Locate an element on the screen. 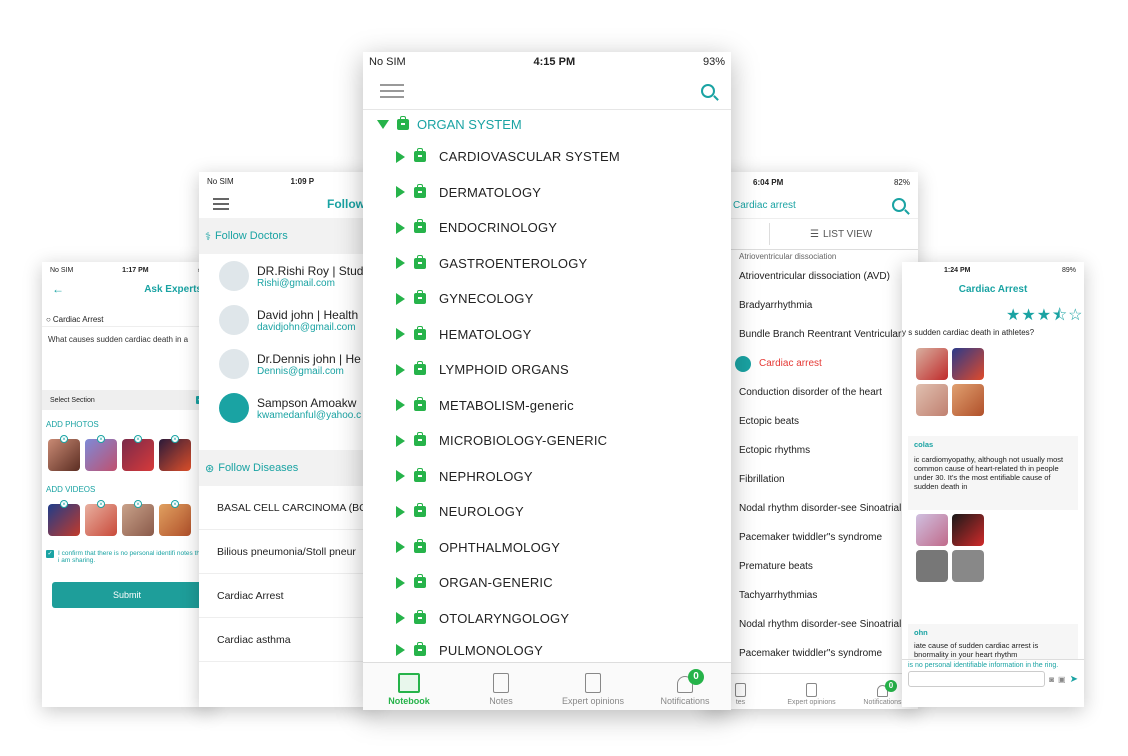 This screenshot has height=756, width=1128. submit-button: Submit is located at coordinates (127, 595).